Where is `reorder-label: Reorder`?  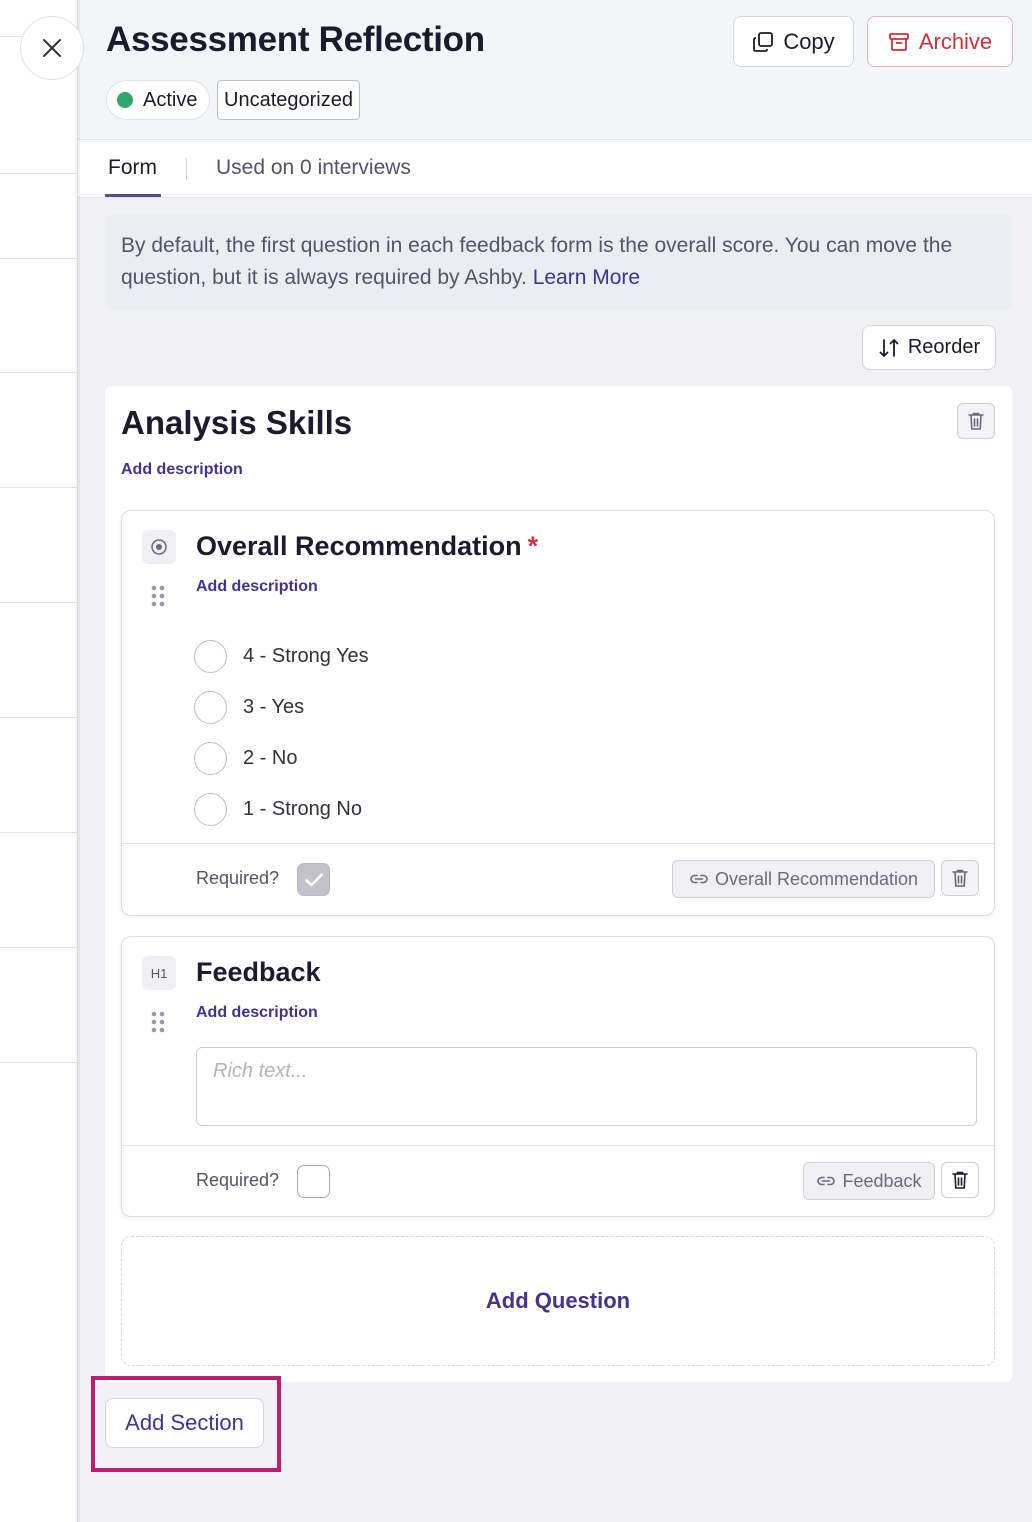
reorder-label: Reorder is located at coordinates (944, 347).